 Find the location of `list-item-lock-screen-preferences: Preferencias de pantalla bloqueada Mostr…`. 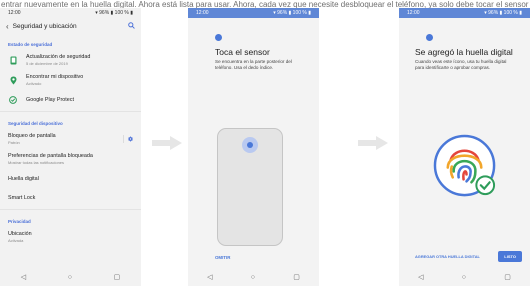

list-item-lock-screen-preferences: Preferencias de pantalla bloqueada Mostr… is located at coordinates (70, 159).